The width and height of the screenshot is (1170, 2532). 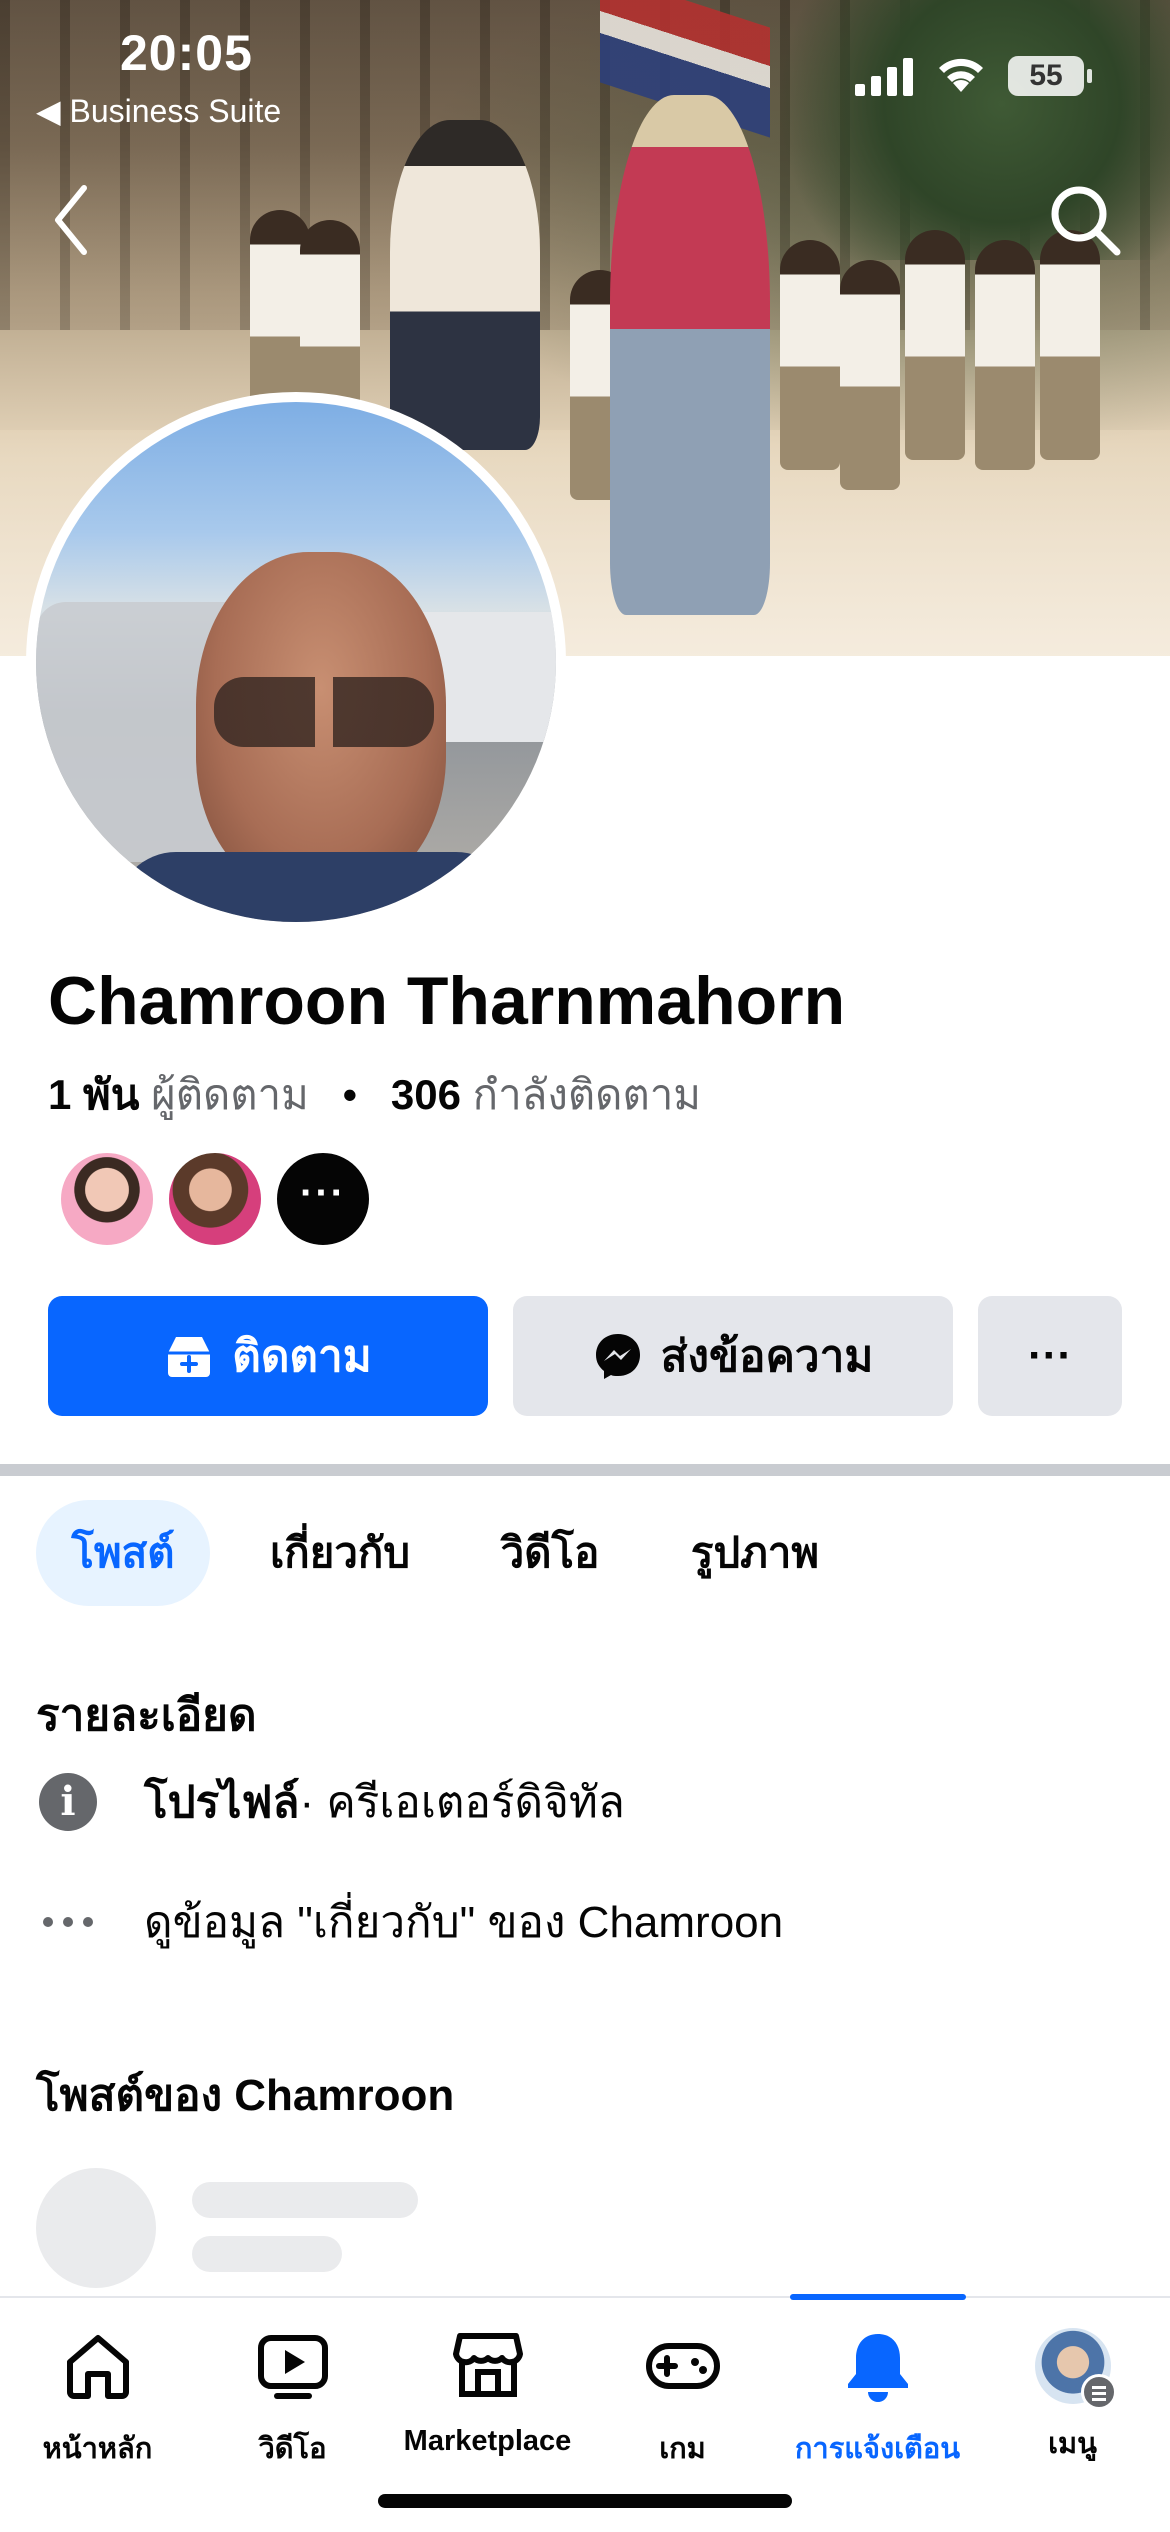 What do you see at coordinates (1050, 1356) in the screenshot?
I see `more-options-button: ···` at bounding box center [1050, 1356].